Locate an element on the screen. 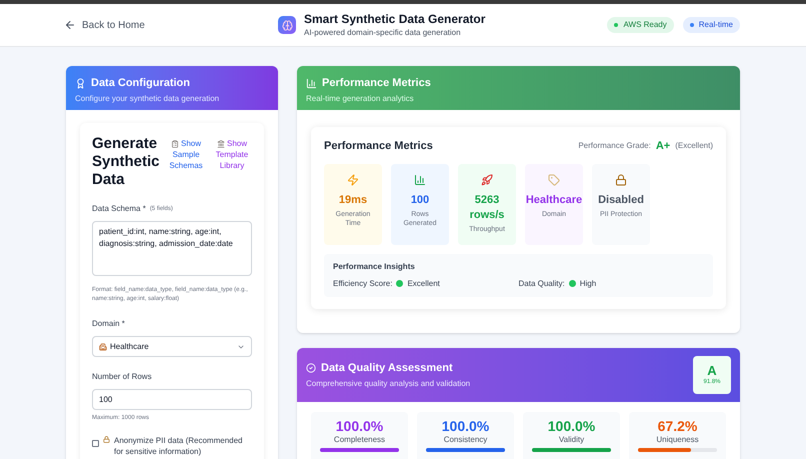 The width and height of the screenshot is (806, 459). rocket-icon is located at coordinates (487, 180).